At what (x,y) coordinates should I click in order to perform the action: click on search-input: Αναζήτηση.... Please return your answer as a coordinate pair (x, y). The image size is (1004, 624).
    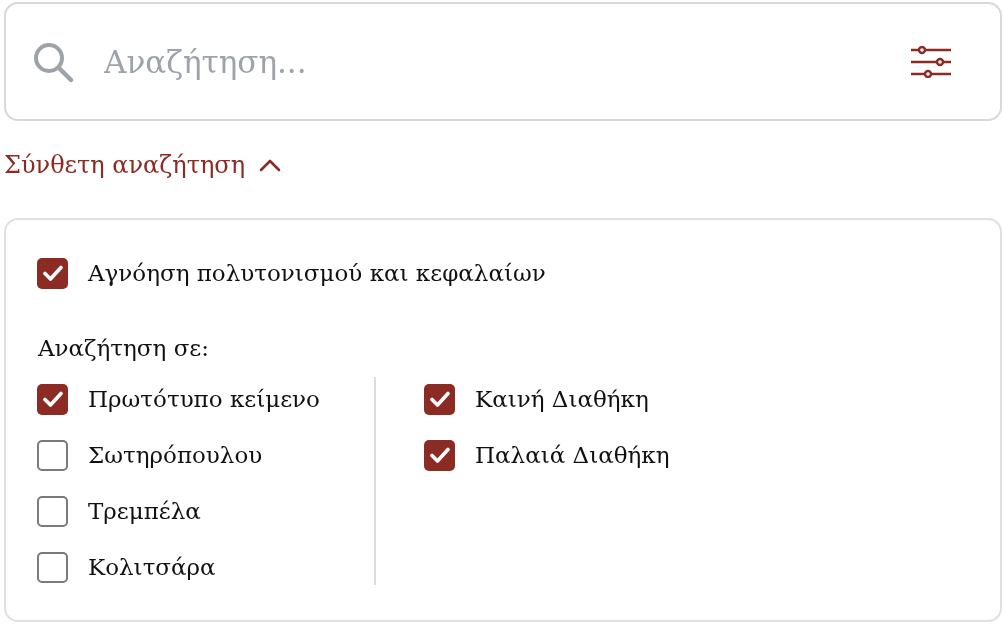
    Looking at the image, I should click on (492, 61).